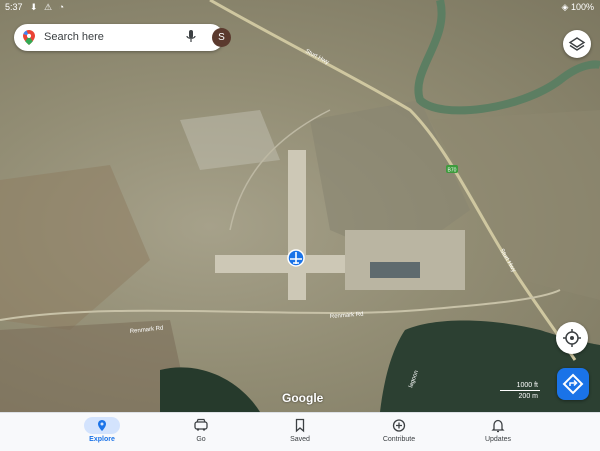  Describe the element at coordinates (303, 398) in the screenshot. I see `google-attribution: Google` at that location.